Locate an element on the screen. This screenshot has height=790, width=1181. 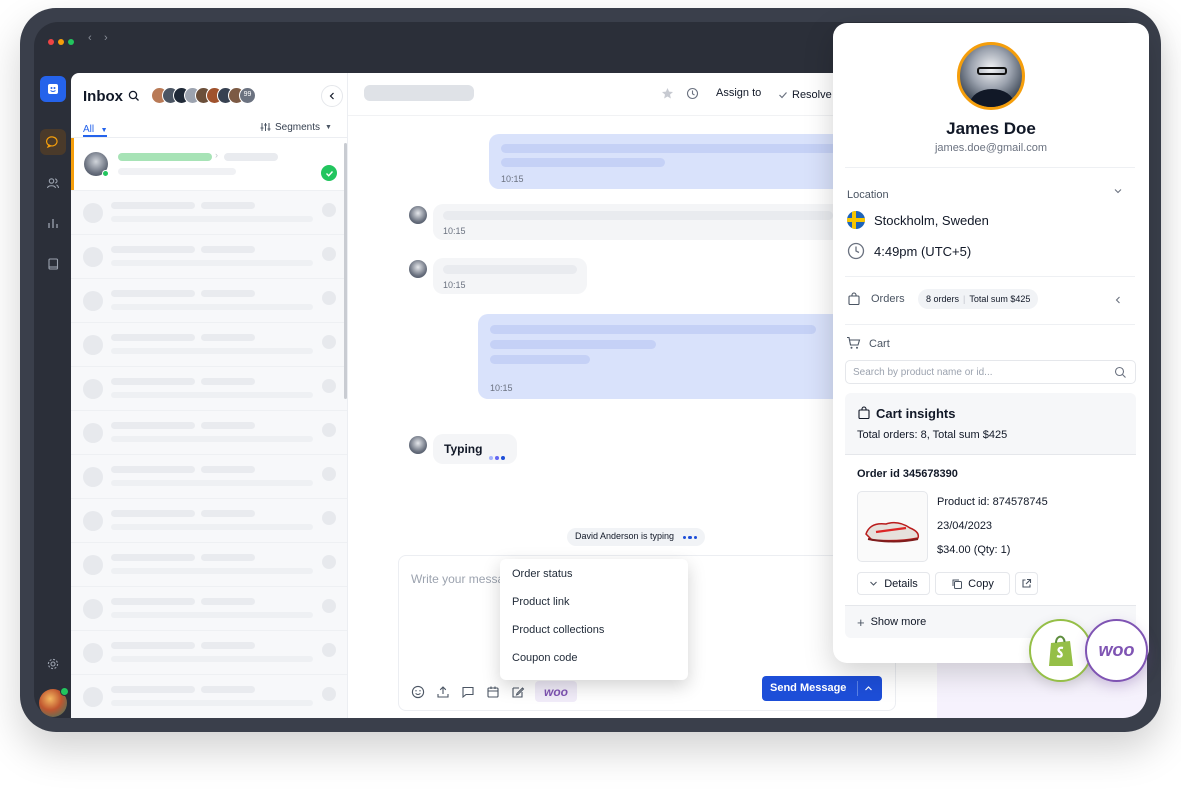
outgoing-message: 10:15 is located at coordinates (669, 356).